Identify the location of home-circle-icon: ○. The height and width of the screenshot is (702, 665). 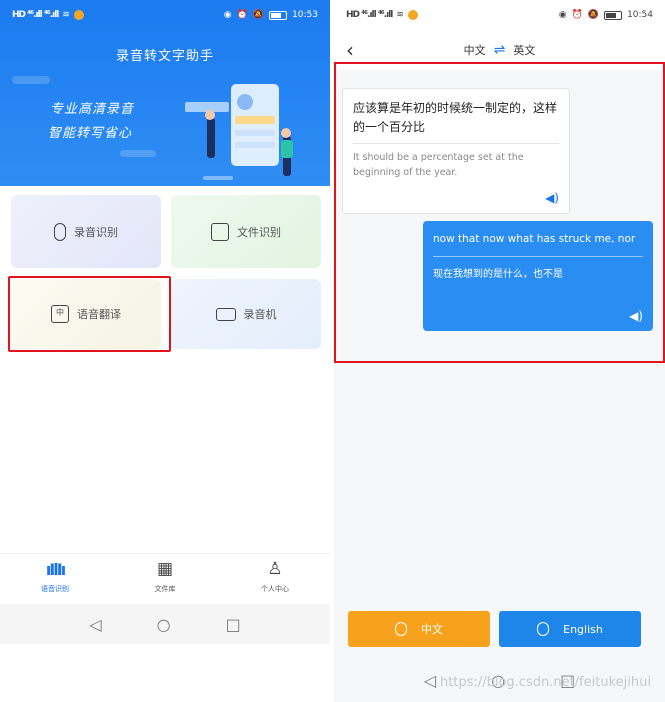
(164, 624).